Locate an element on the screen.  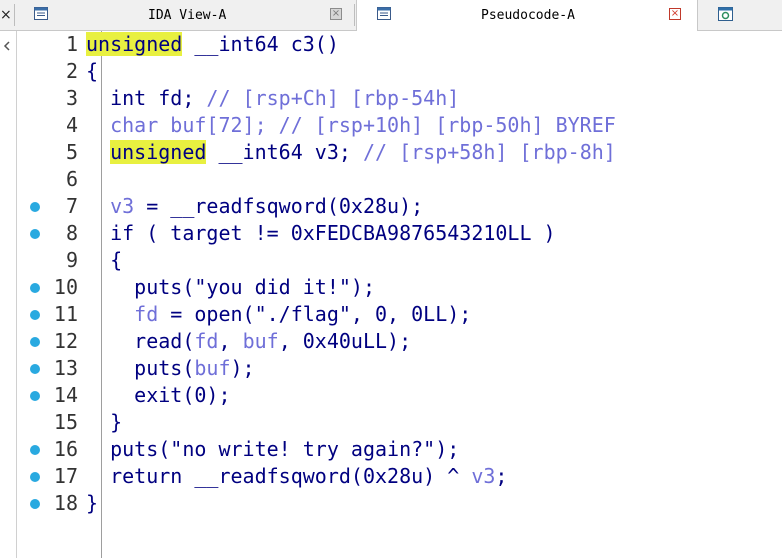
code-token: __int64 v3; is located at coordinates (284, 152).